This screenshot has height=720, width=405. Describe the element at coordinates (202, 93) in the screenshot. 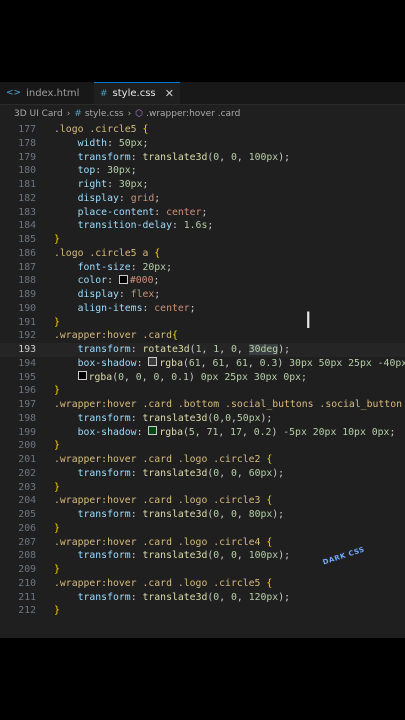

I see `tab-bar: <> index.html # style.css ✕` at that location.